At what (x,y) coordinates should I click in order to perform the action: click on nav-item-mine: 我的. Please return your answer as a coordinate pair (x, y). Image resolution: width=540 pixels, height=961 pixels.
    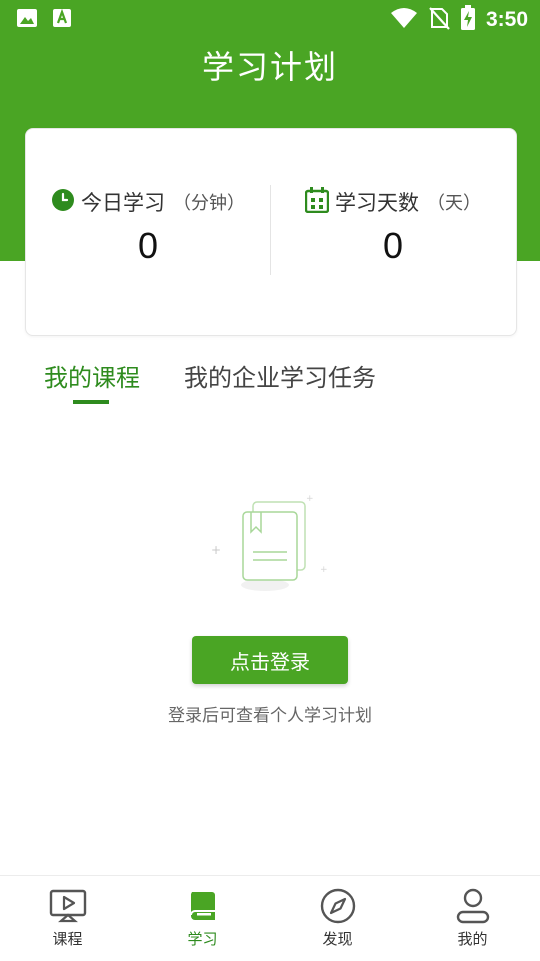
    Looking at the image, I should click on (472, 918).